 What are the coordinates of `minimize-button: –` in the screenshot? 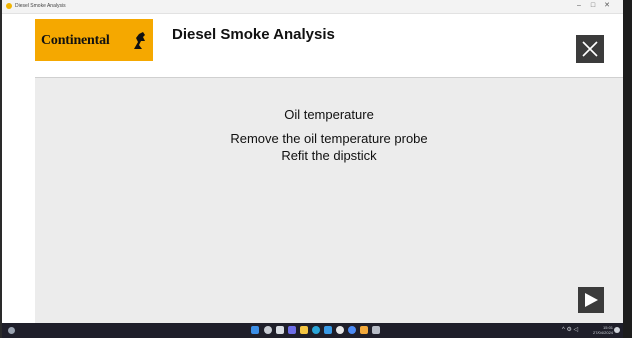 It's located at (579, 6).